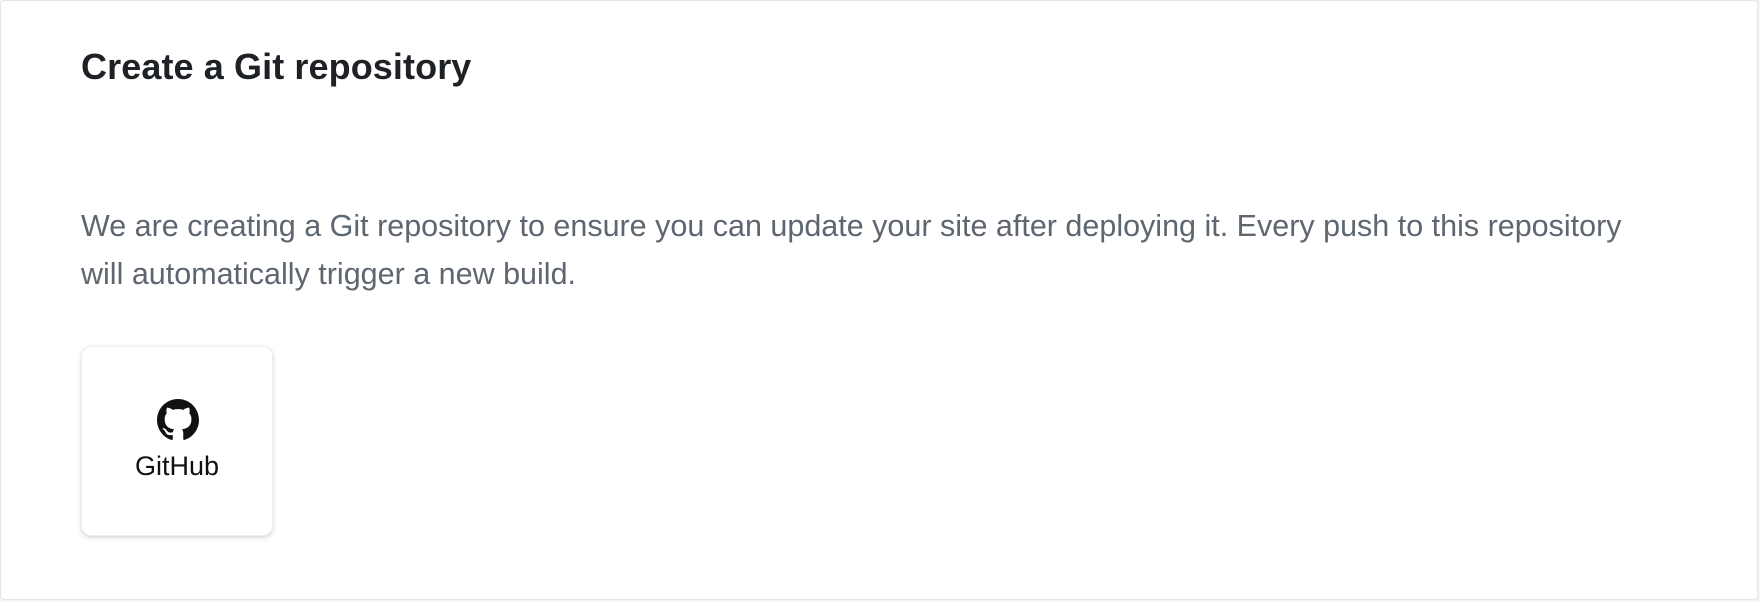 This screenshot has width=1760, height=602. I want to click on section-title: Create a Git repository, so click(276, 66).